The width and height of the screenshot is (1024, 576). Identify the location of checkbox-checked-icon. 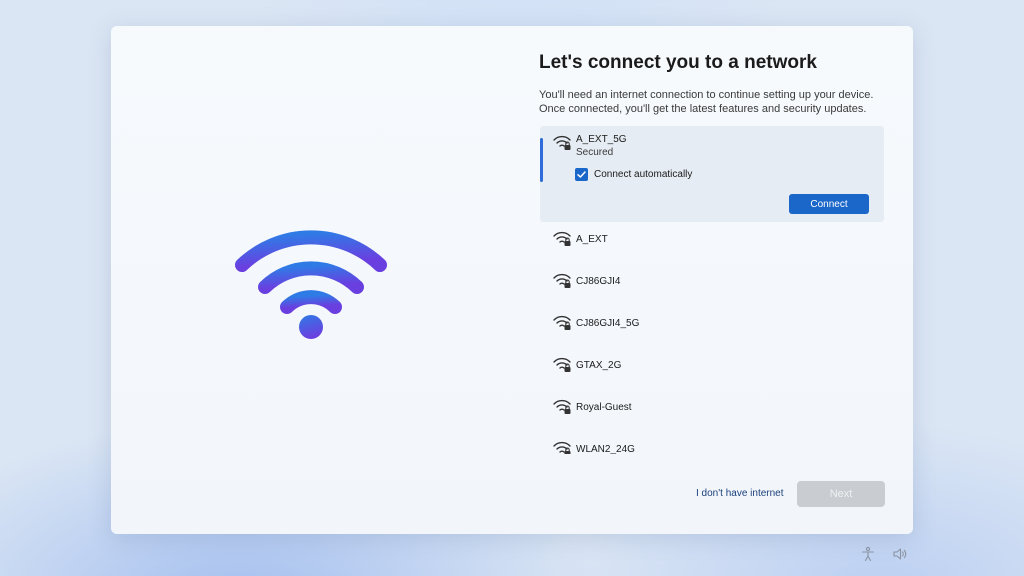
(581, 174).